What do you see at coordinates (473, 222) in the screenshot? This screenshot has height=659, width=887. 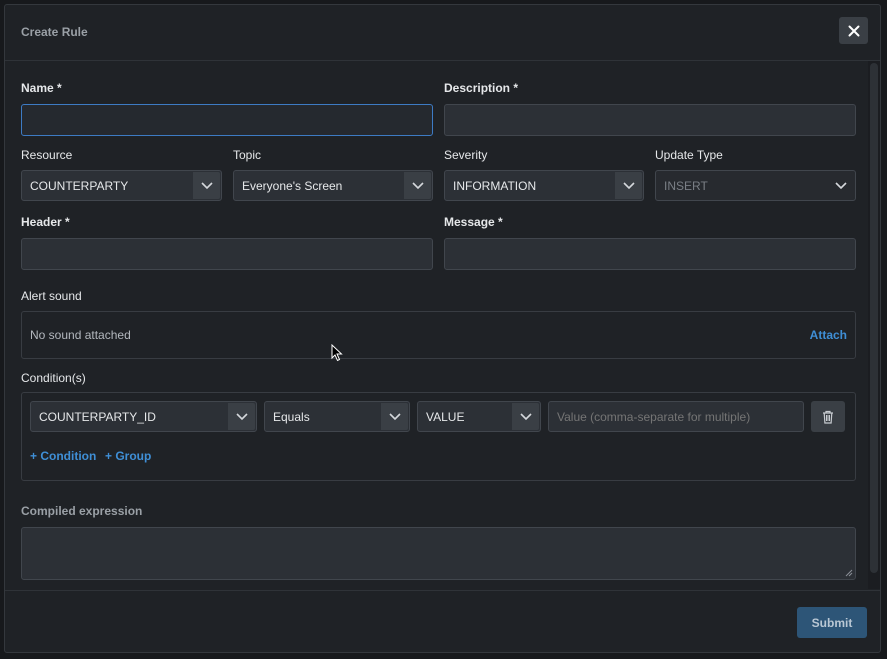 I see `message-label: Message *` at bounding box center [473, 222].